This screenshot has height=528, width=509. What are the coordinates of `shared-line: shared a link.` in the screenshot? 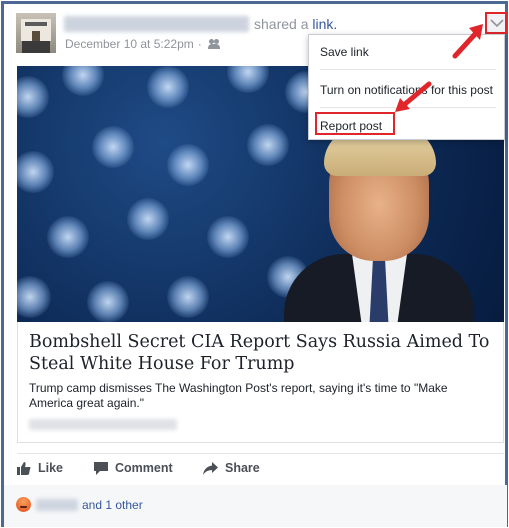 It's located at (295, 24).